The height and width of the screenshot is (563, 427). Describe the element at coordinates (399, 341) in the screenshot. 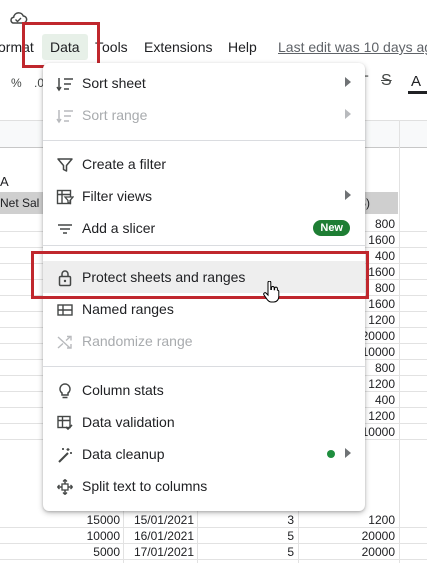

I see `grid-col-line` at that location.